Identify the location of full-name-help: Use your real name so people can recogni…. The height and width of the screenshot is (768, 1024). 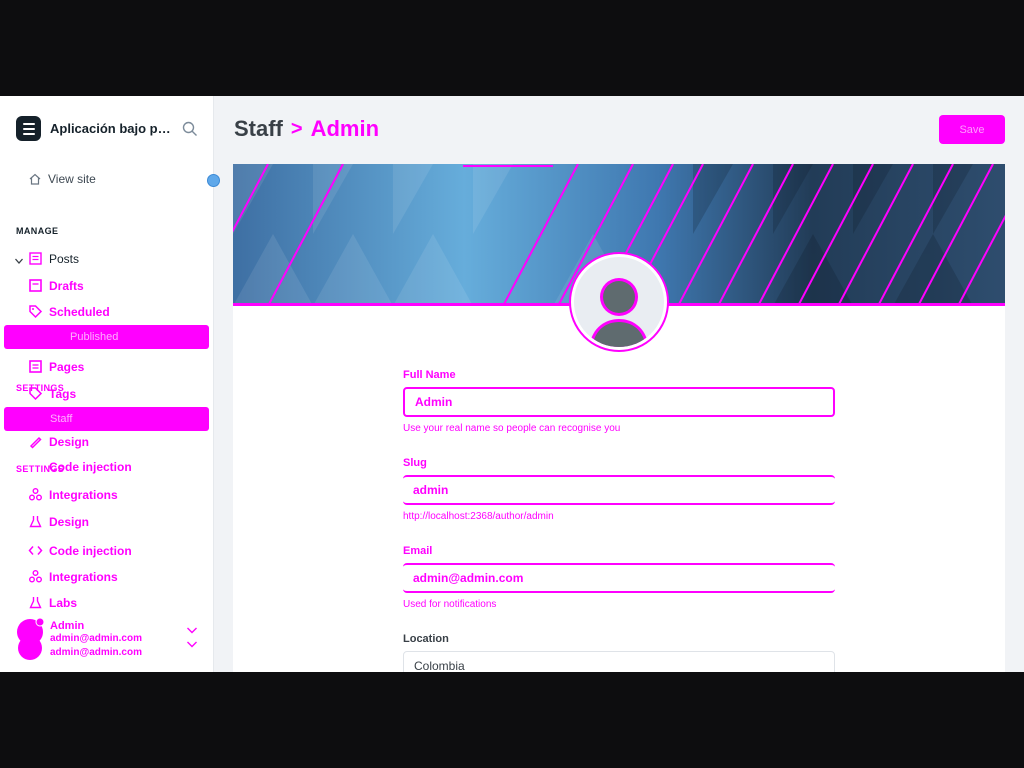
(512, 428).